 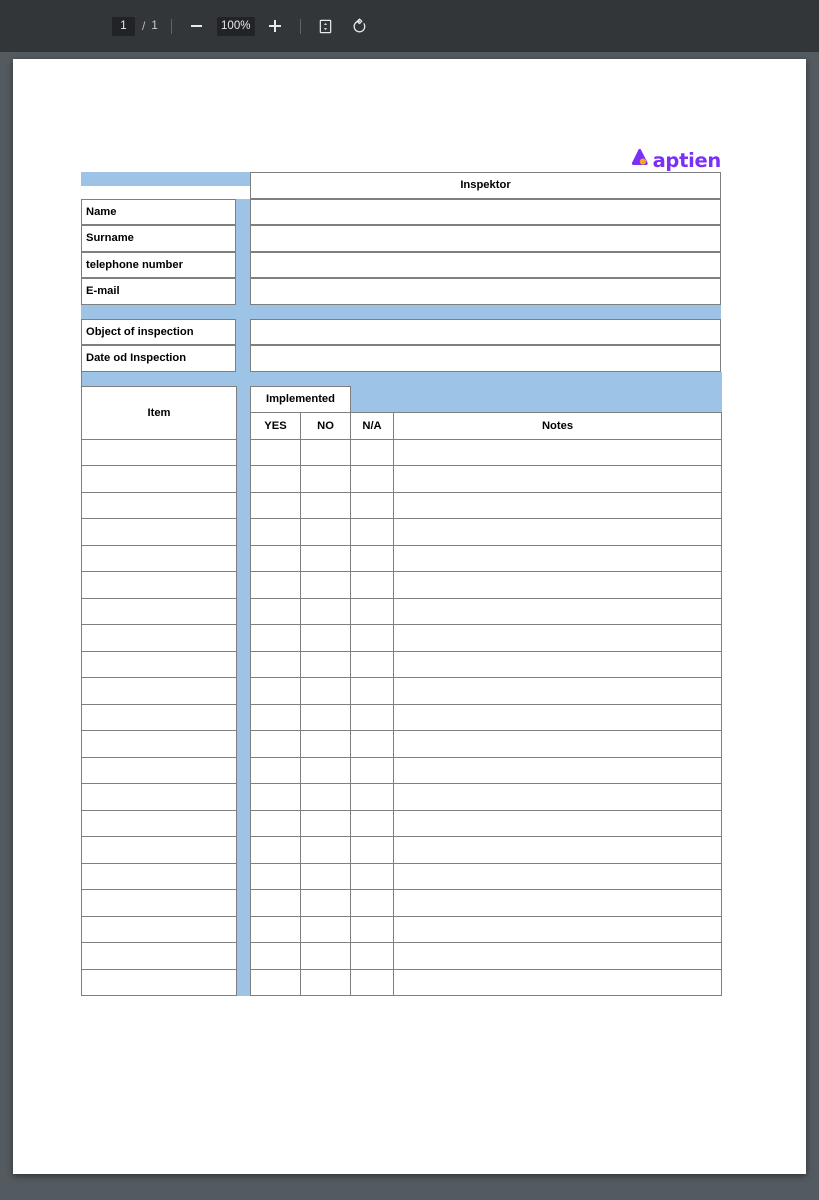 What do you see at coordinates (485, 331) in the screenshot?
I see `field-value-object-of-inspection` at bounding box center [485, 331].